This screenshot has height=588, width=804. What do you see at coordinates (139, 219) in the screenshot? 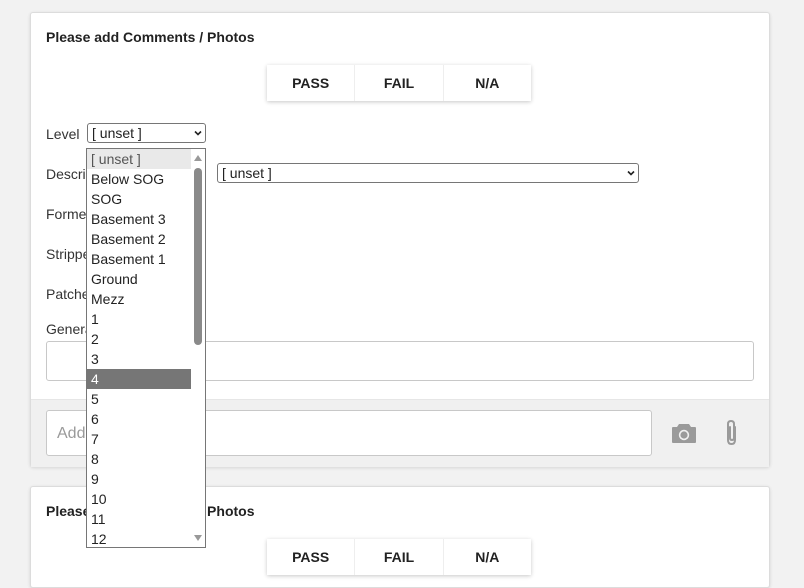
I see `level-option: Basement 3` at bounding box center [139, 219].